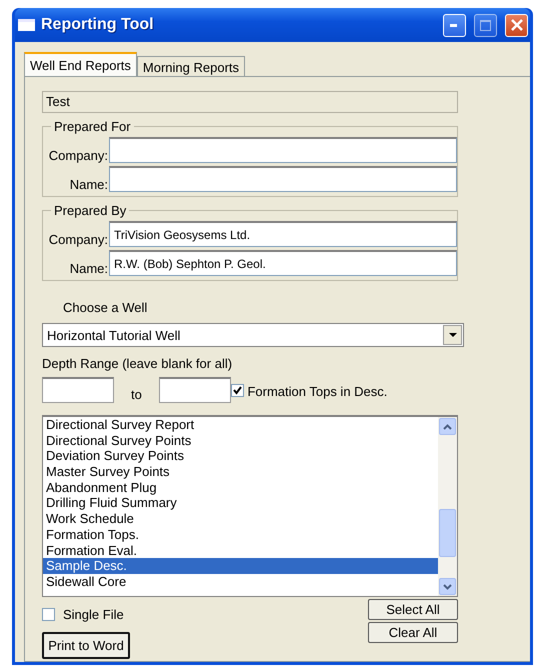 Image resolution: width=535 pixels, height=669 pixels. What do you see at coordinates (240, 550) in the screenshot?
I see `list-item: Formation Eval.` at bounding box center [240, 550].